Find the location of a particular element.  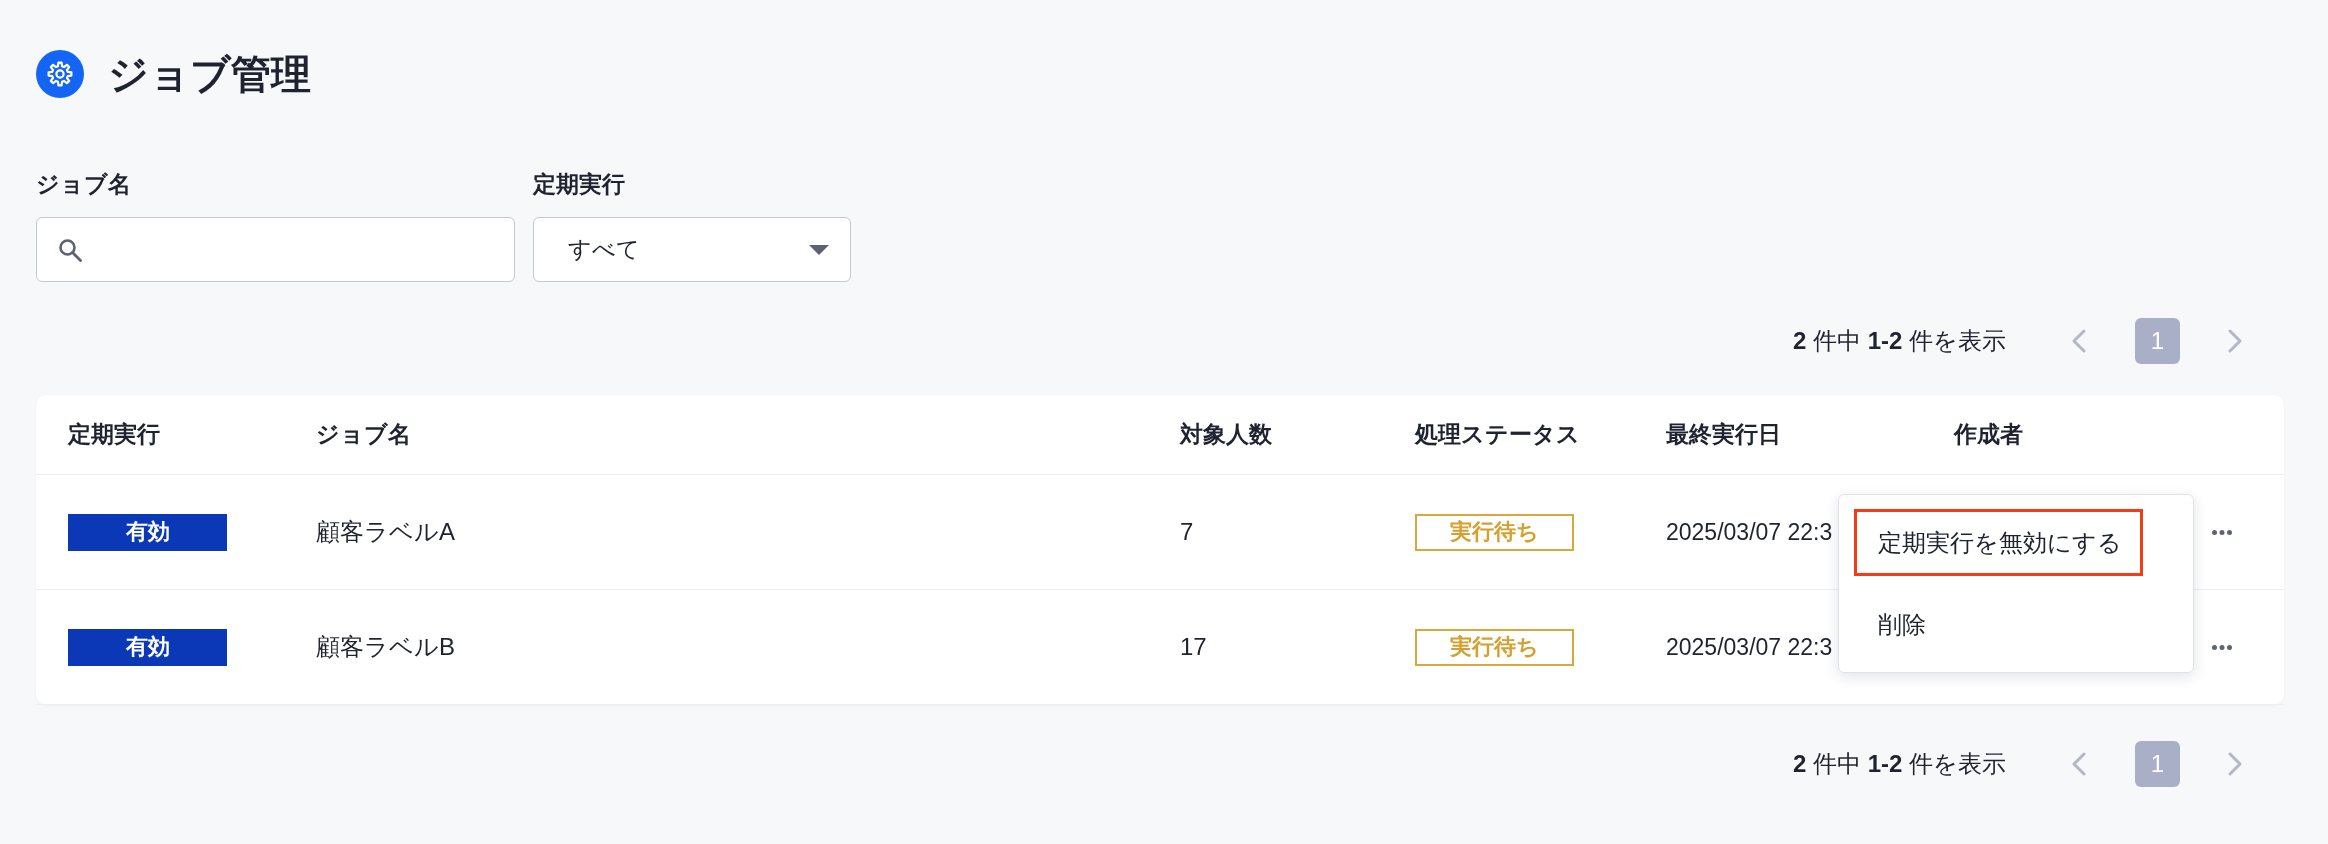

column-header: 最終実行日 is located at coordinates (1723, 434).